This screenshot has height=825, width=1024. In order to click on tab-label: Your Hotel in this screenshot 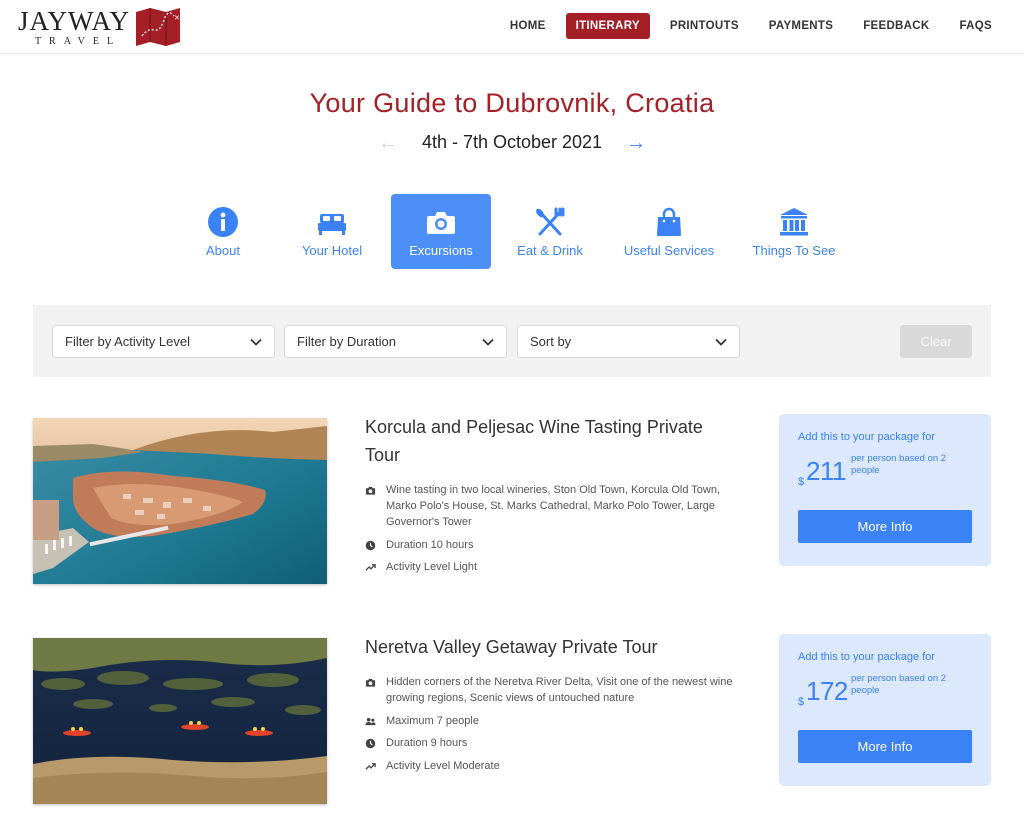, I will do `click(332, 250)`.